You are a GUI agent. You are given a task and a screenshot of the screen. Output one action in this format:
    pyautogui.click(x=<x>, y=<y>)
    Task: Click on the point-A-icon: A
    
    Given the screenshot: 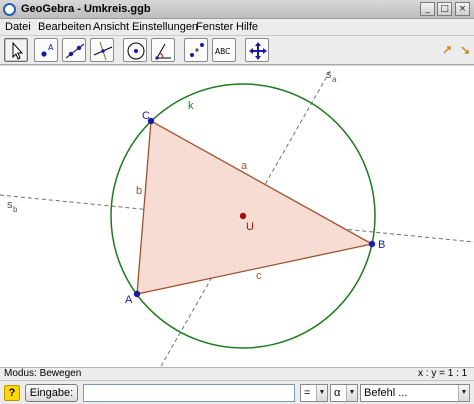 What is the action you would take?
    pyautogui.click(x=47, y=50)
    